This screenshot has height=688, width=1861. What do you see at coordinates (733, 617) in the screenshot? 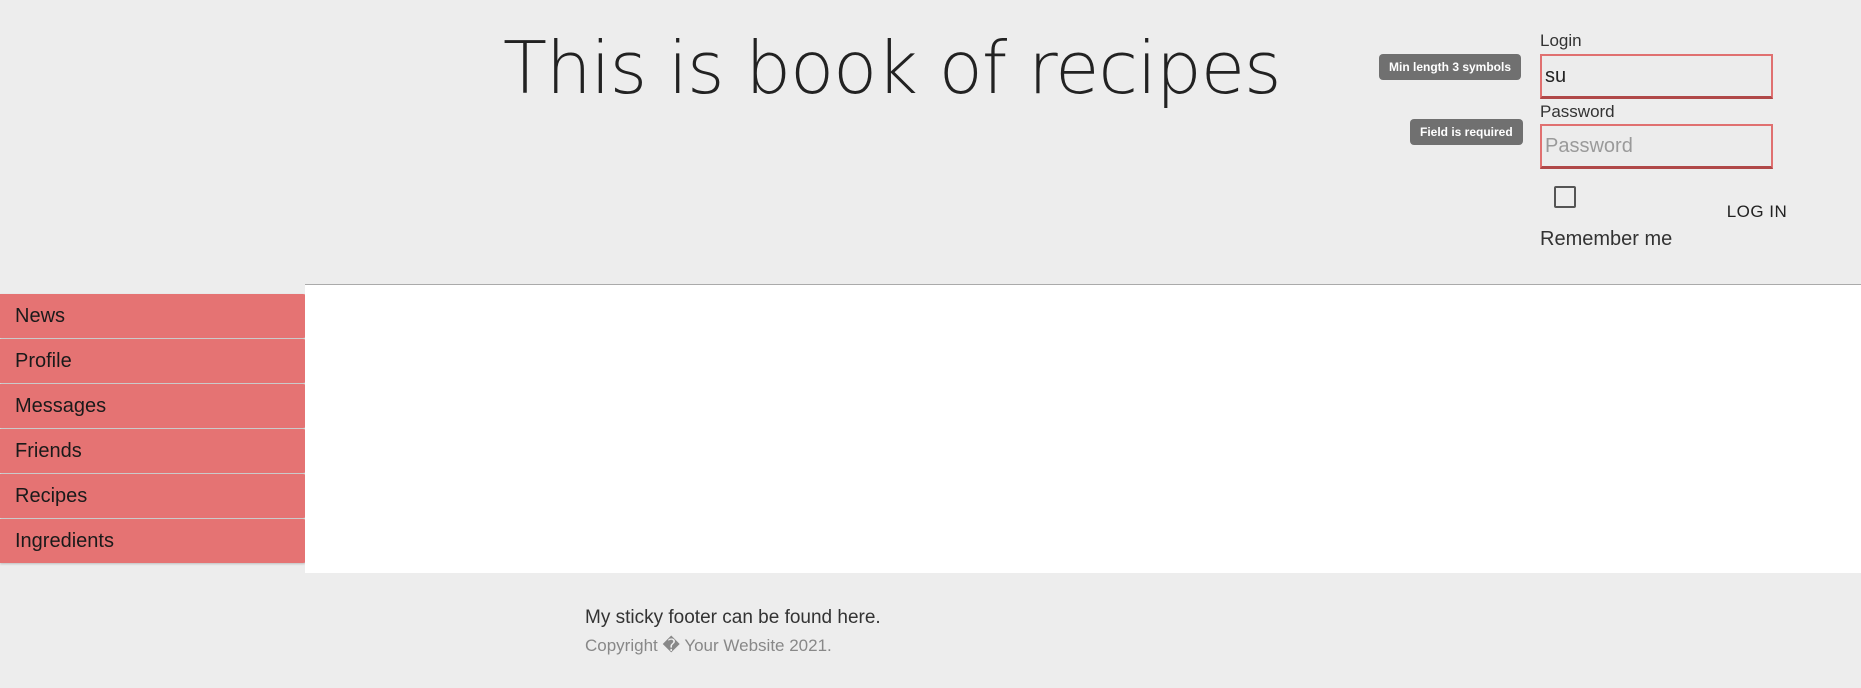
I see `footer-text: My sticky footer can be found here.` at bounding box center [733, 617].